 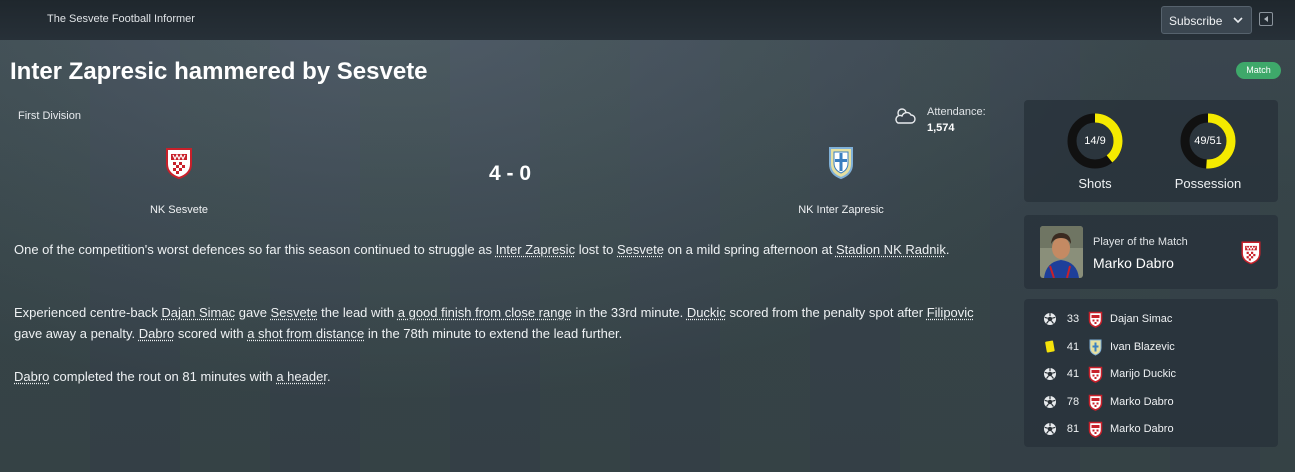 What do you see at coordinates (1140, 242) in the screenshot?
I see `potm-label: Player of the Match` at bounding box center [1140, 242].